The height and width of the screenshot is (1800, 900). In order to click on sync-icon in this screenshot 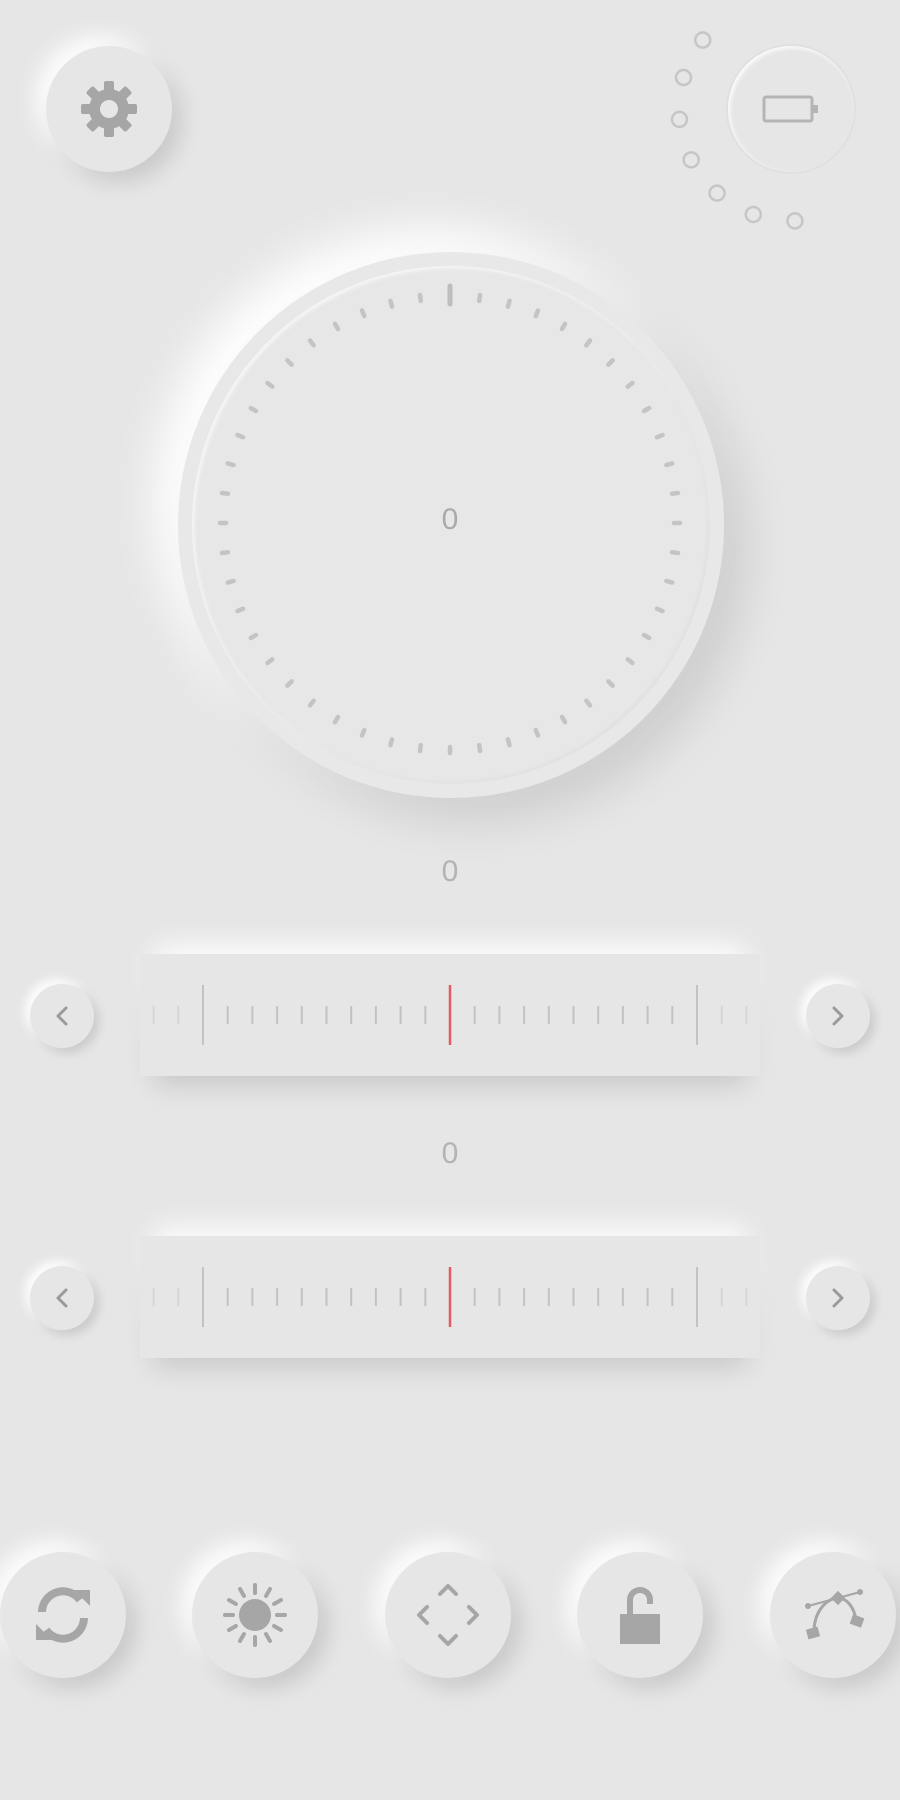, I will do `click(63, 1615)`.